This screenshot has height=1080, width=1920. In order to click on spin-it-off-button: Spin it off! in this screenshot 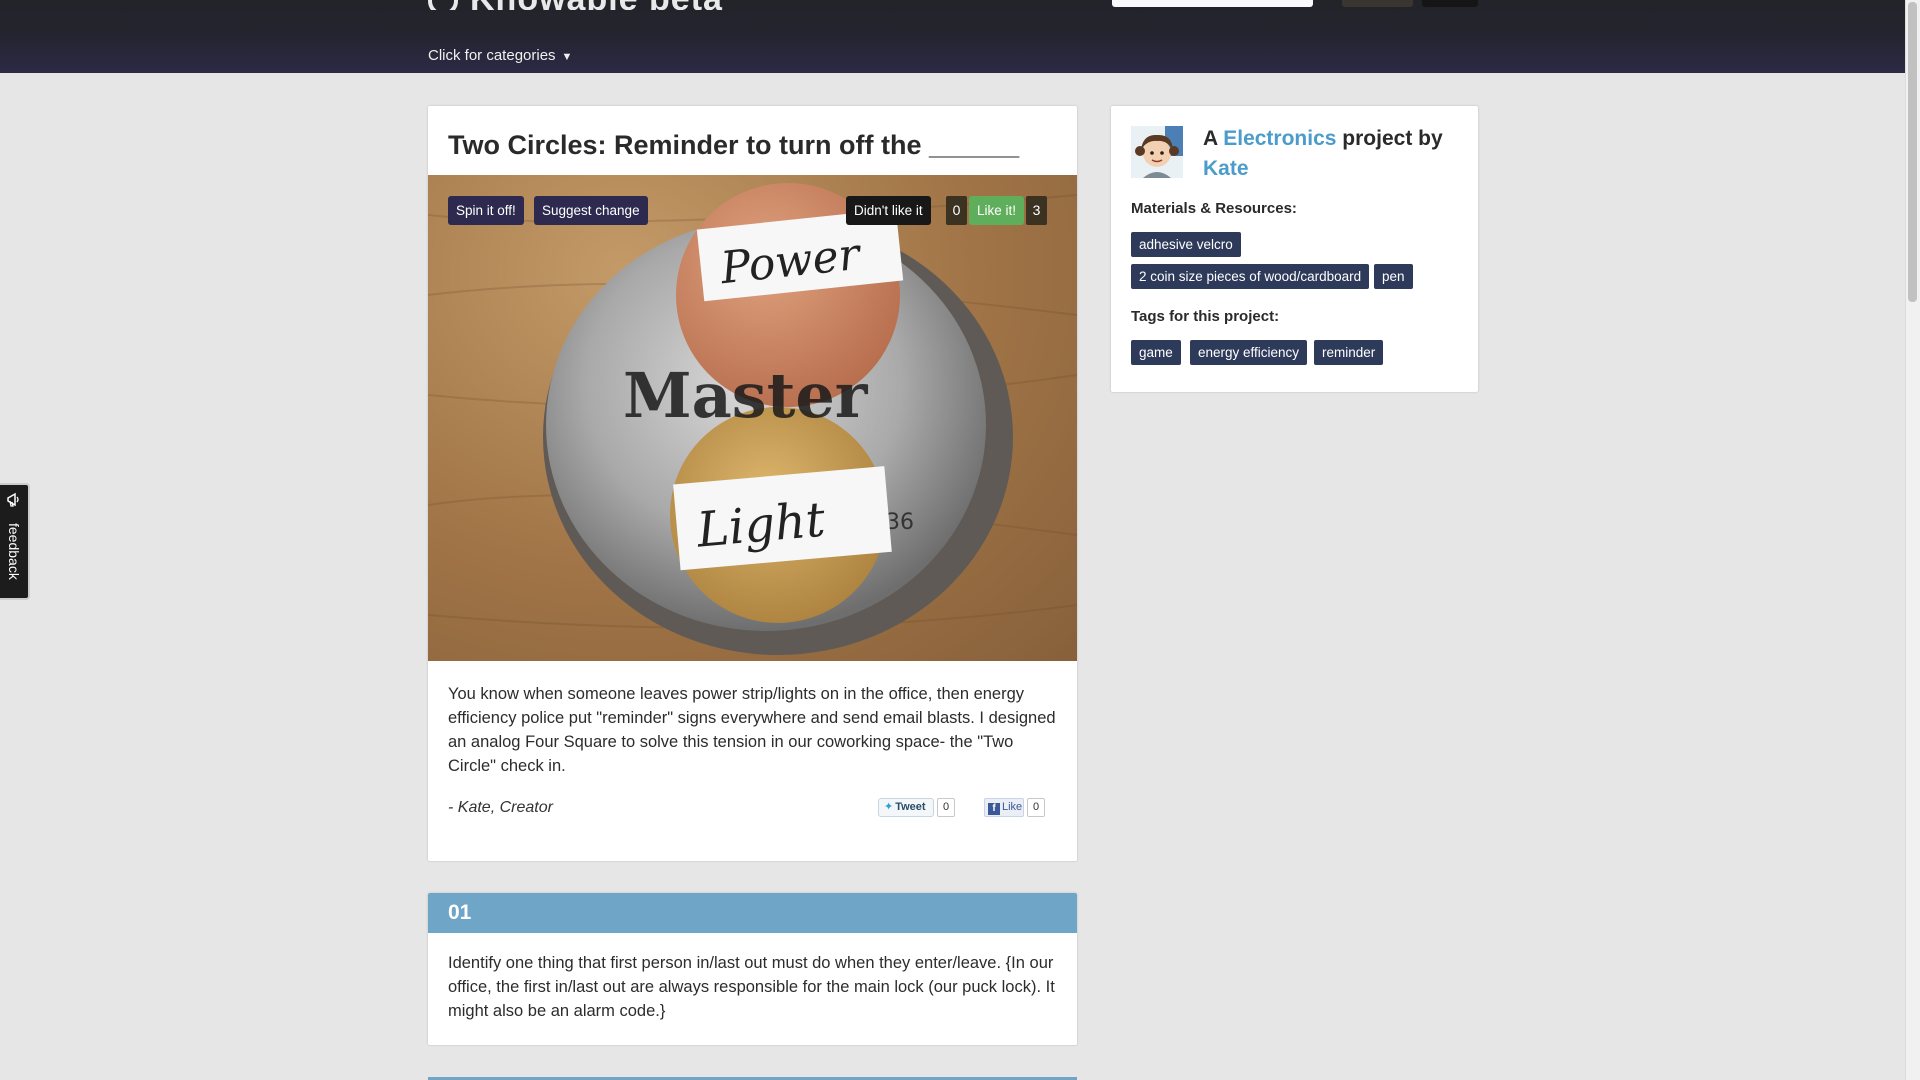, I will do `click(486, 210)`.